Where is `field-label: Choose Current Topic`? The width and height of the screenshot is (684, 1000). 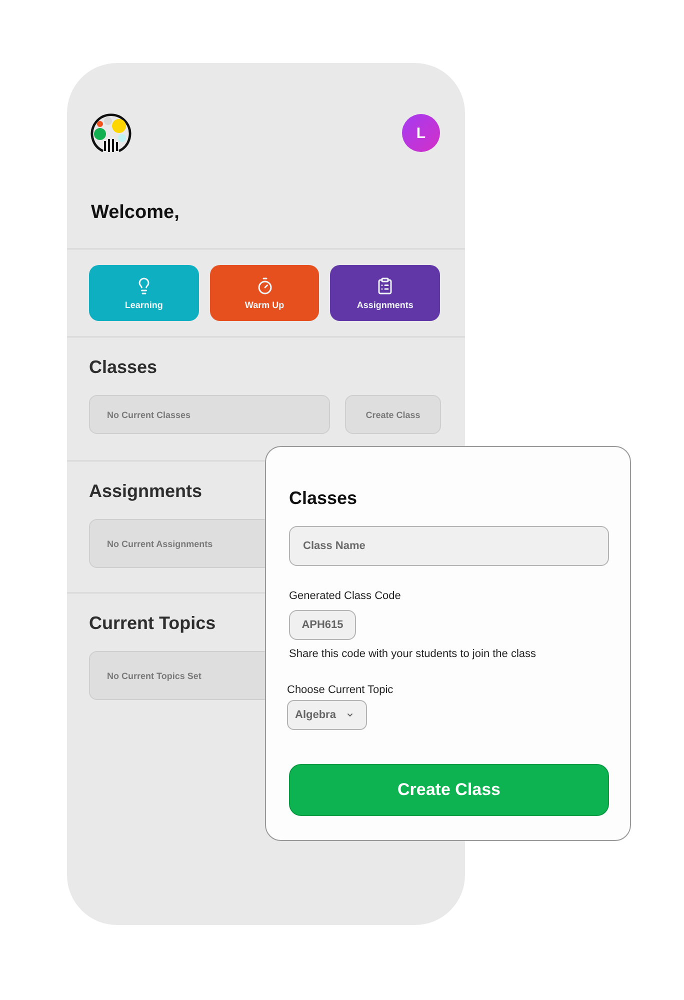 field-label: Choose Current Topic is located at coordinates (340, 690).